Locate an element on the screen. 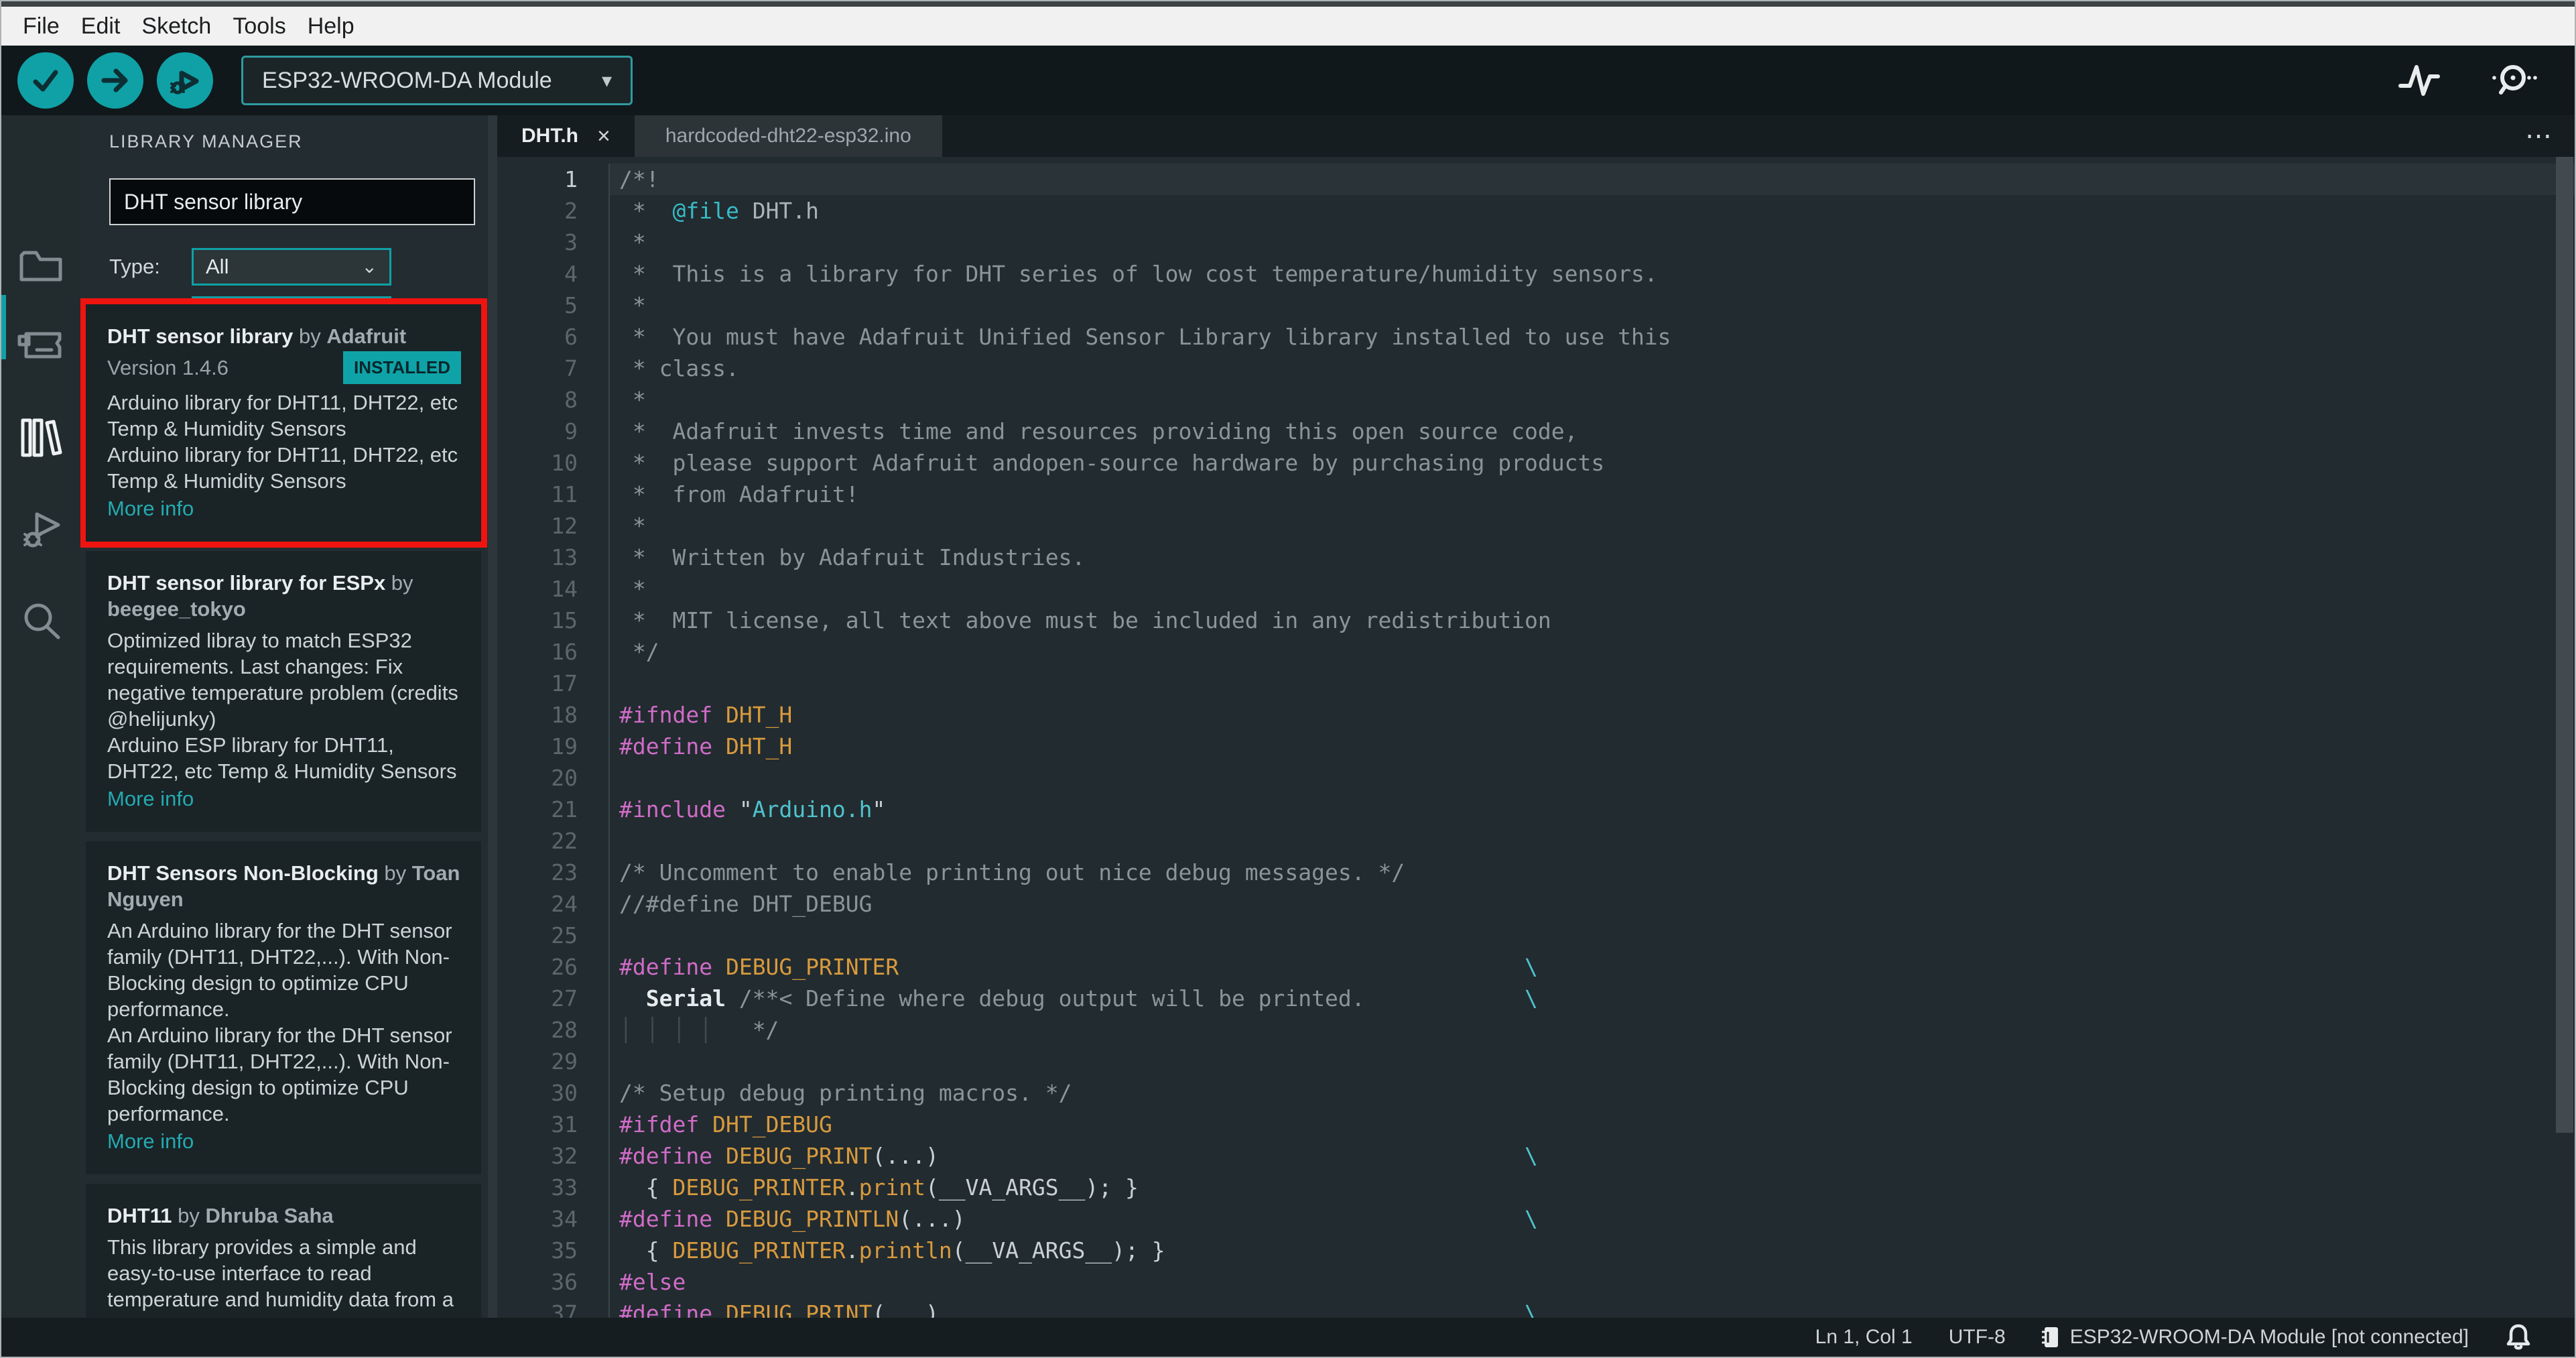 This screenshot has height=1358, width=2576. sidebar-item-sketchbook is located at coordinates (40, 266).